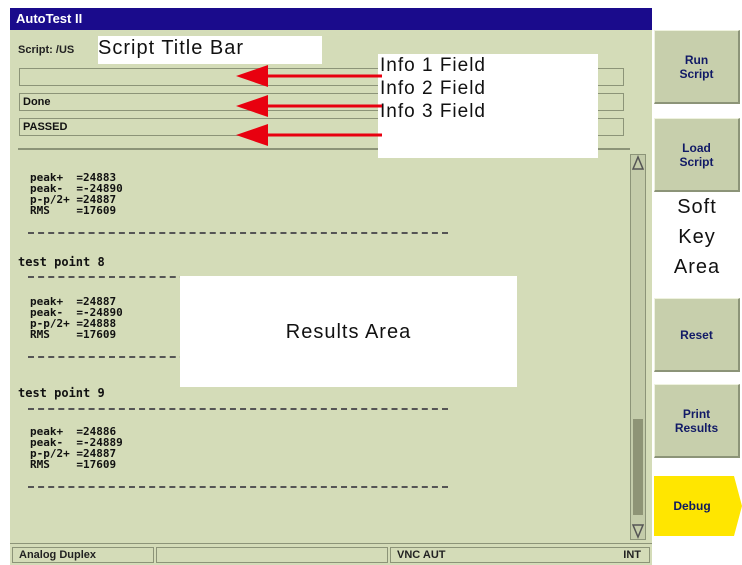  I want to click on scroll-thumb, so click(638, 467).